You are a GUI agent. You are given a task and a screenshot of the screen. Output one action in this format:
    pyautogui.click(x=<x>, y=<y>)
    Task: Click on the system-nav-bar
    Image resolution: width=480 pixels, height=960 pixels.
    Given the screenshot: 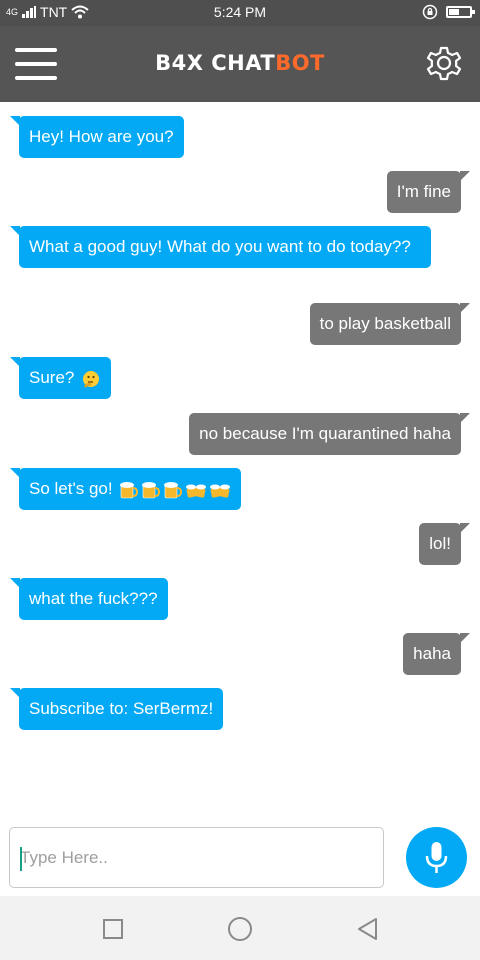 What is the action you would take?
    pyautogui.click(x=240, y=928)
    